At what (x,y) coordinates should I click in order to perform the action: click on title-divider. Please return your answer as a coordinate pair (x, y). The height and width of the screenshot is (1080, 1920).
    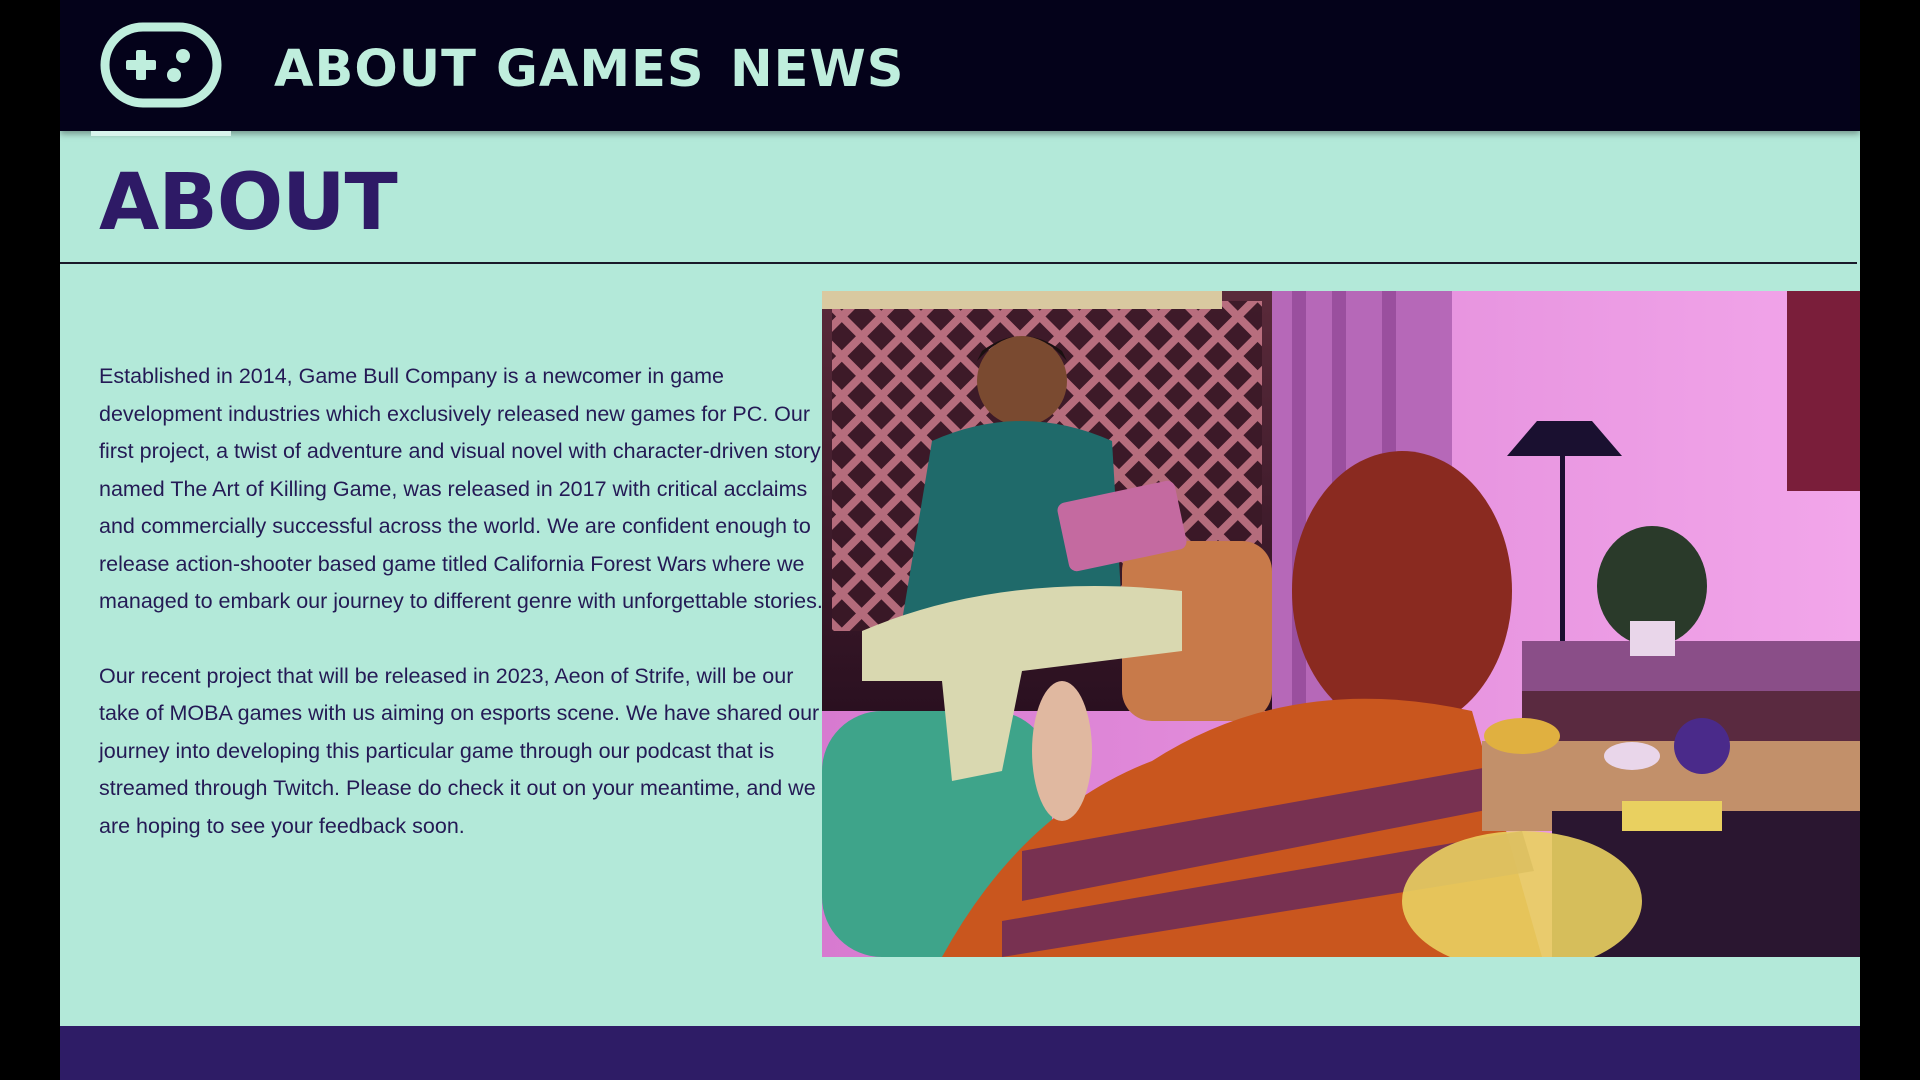
    Looking at the image, I should click on (958, 263).